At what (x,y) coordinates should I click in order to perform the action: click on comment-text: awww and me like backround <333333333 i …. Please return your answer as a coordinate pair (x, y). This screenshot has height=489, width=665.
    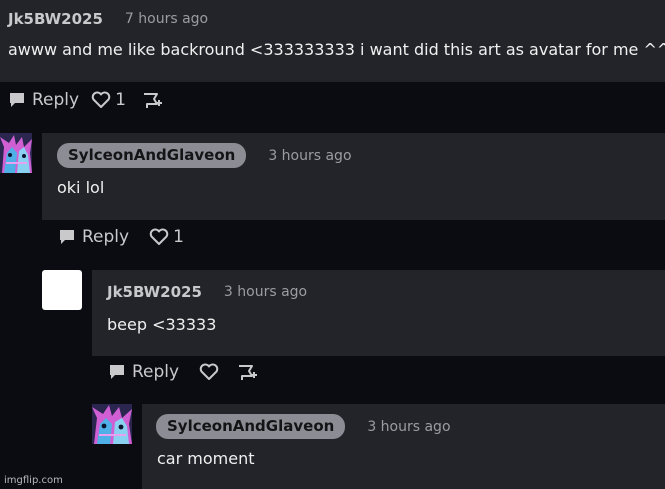
    Looking at the image, I should click on (336, 49).